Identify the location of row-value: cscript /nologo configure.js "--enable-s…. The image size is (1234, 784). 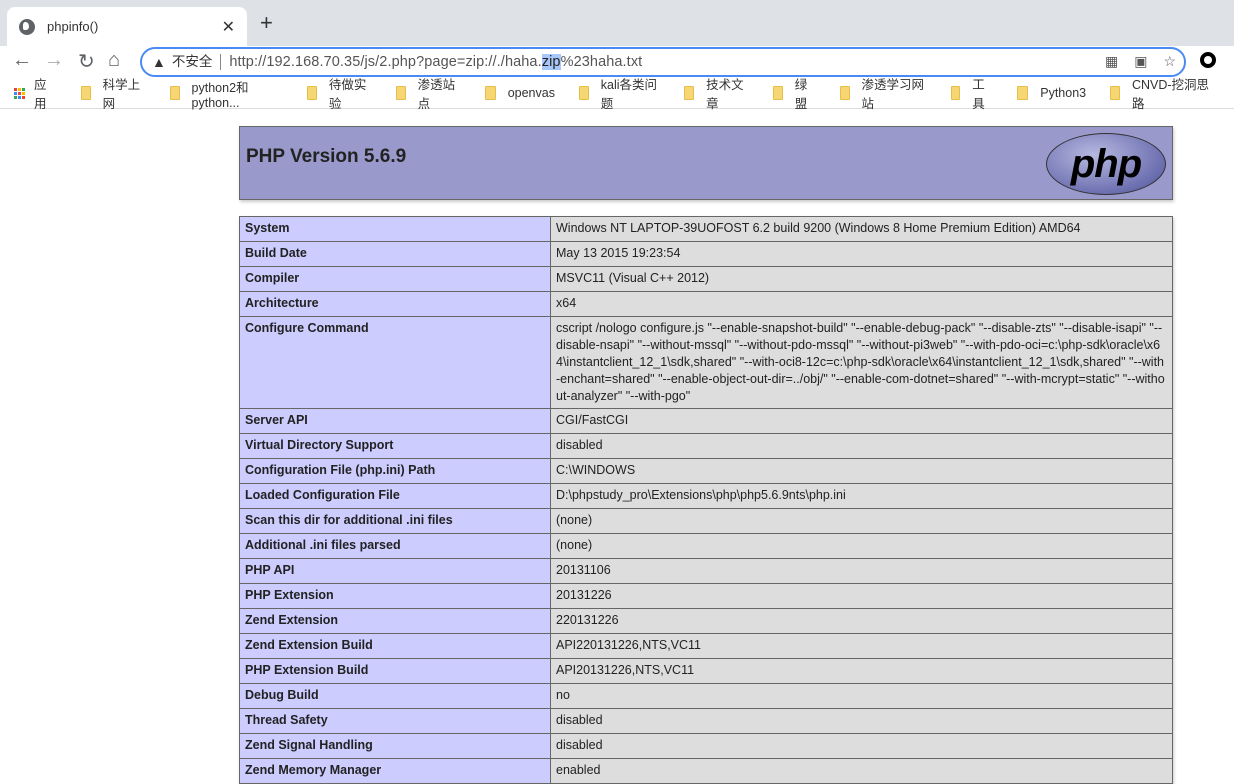
(861, 362).